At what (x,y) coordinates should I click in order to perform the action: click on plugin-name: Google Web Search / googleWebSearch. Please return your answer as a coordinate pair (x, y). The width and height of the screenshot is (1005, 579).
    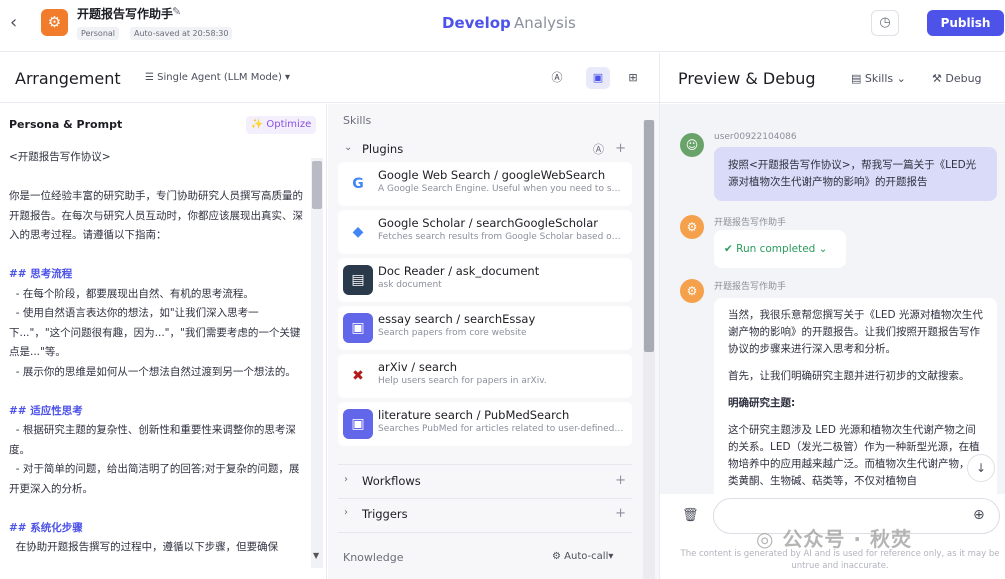
    Looking at the image, I should click on (492, 175).